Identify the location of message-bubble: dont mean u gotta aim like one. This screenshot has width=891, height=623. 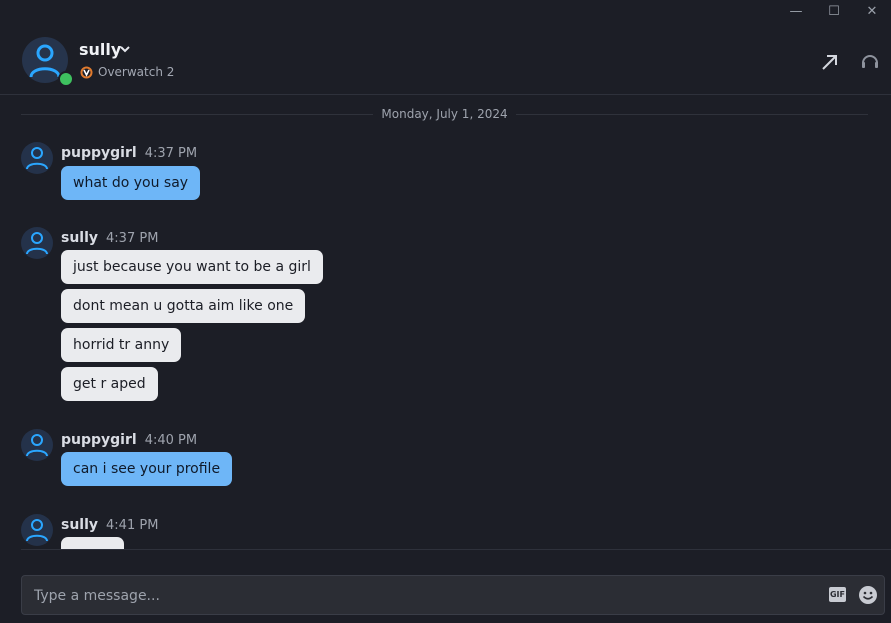
(183, 306).